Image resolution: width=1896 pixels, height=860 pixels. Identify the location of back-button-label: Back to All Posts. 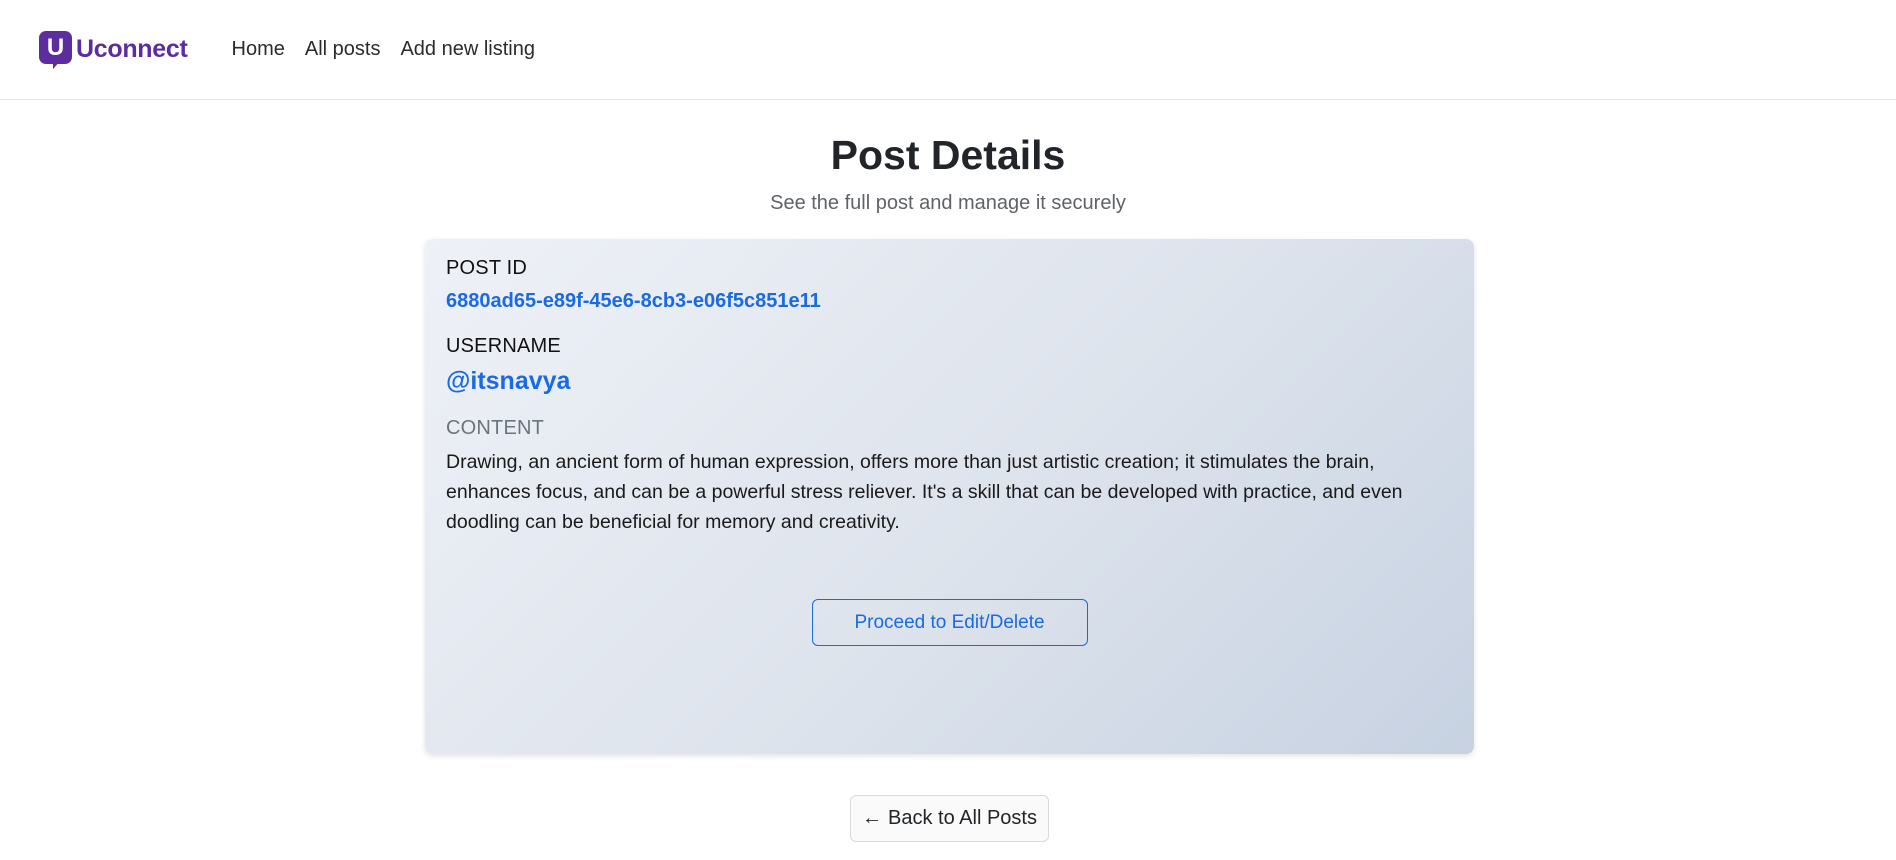
(962, 818).